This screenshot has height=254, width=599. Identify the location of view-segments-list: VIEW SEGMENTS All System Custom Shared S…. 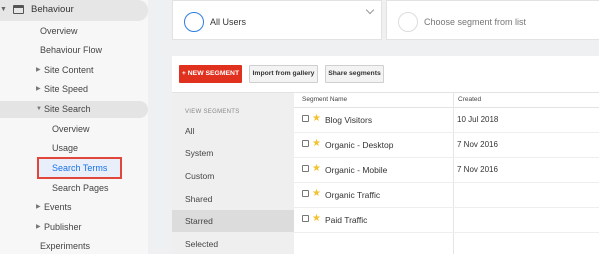
(233, 173).